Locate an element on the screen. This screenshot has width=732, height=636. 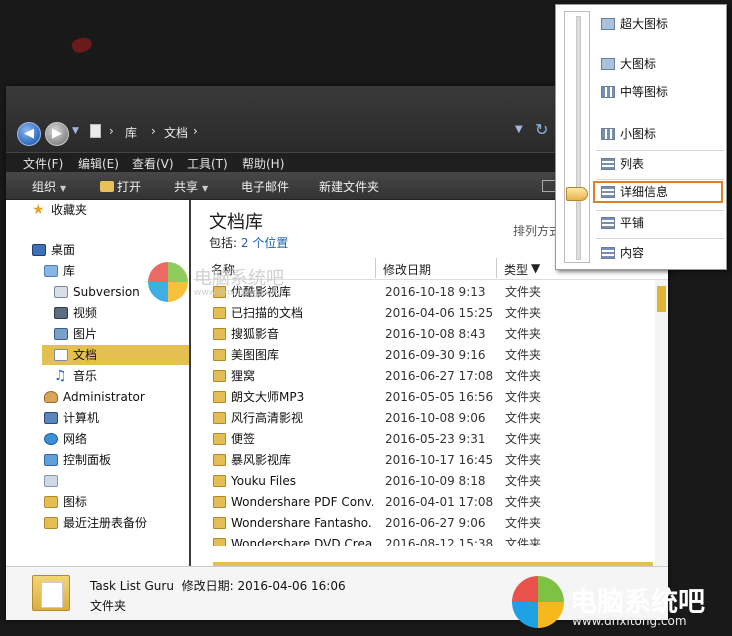
share-button: 共享 ▼ is located at coordinates (191, 186).